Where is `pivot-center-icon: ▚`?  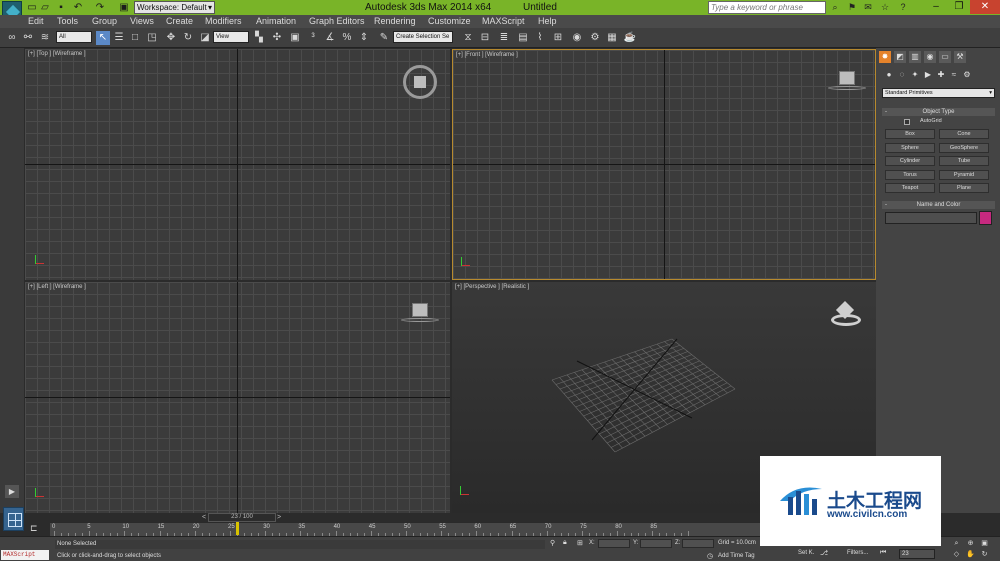 pivot-center-icon: ▚ is located at coordinates (259, 38).